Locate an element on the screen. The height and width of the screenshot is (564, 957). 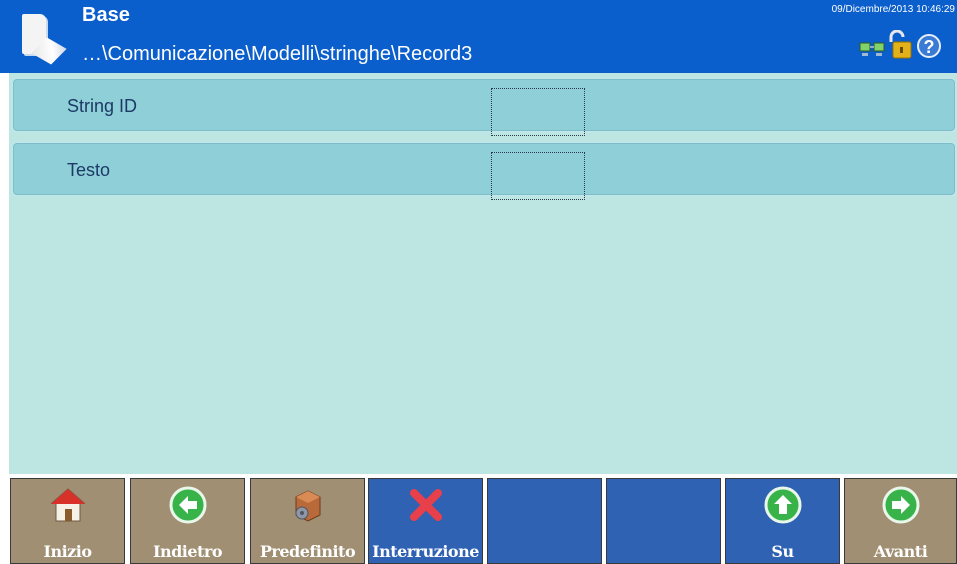
status-icons: ? is located at coordinates (891, 46).